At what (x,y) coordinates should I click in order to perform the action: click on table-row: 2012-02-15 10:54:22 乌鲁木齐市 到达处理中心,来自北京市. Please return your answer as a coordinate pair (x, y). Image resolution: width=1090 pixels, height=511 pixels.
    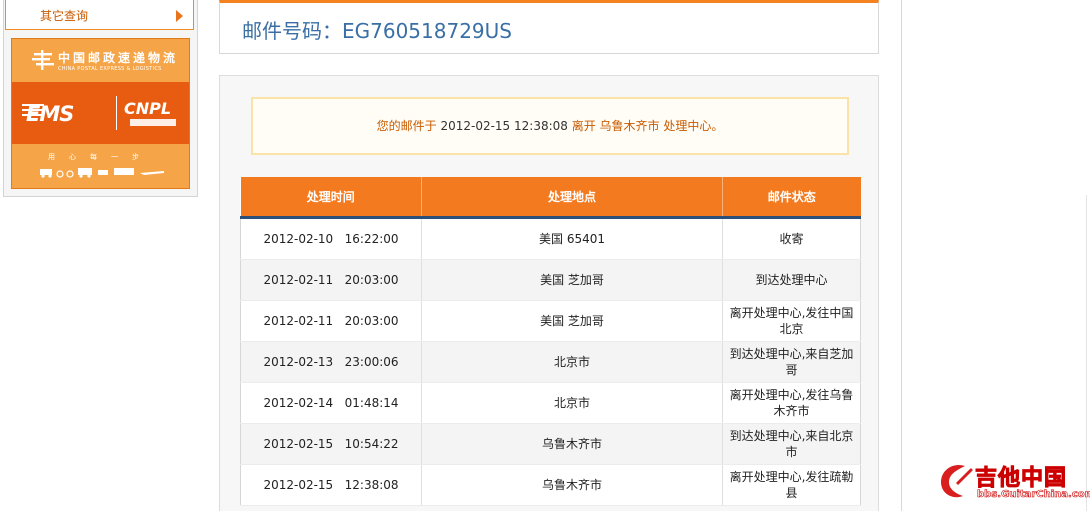
    Looking at the image, I should click on (550, 444).